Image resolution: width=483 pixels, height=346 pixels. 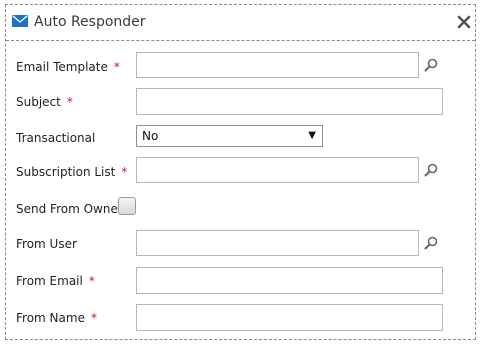 I want to click on transactional-selected-value: No, so click(x=150, y=136).